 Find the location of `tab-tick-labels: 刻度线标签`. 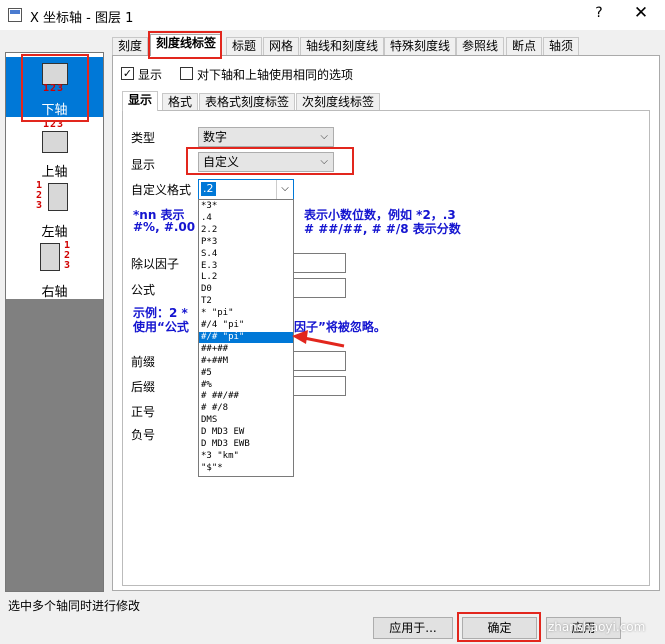

tab-tick-labels: 刻度线标签 is located at coordinates (186, 45).